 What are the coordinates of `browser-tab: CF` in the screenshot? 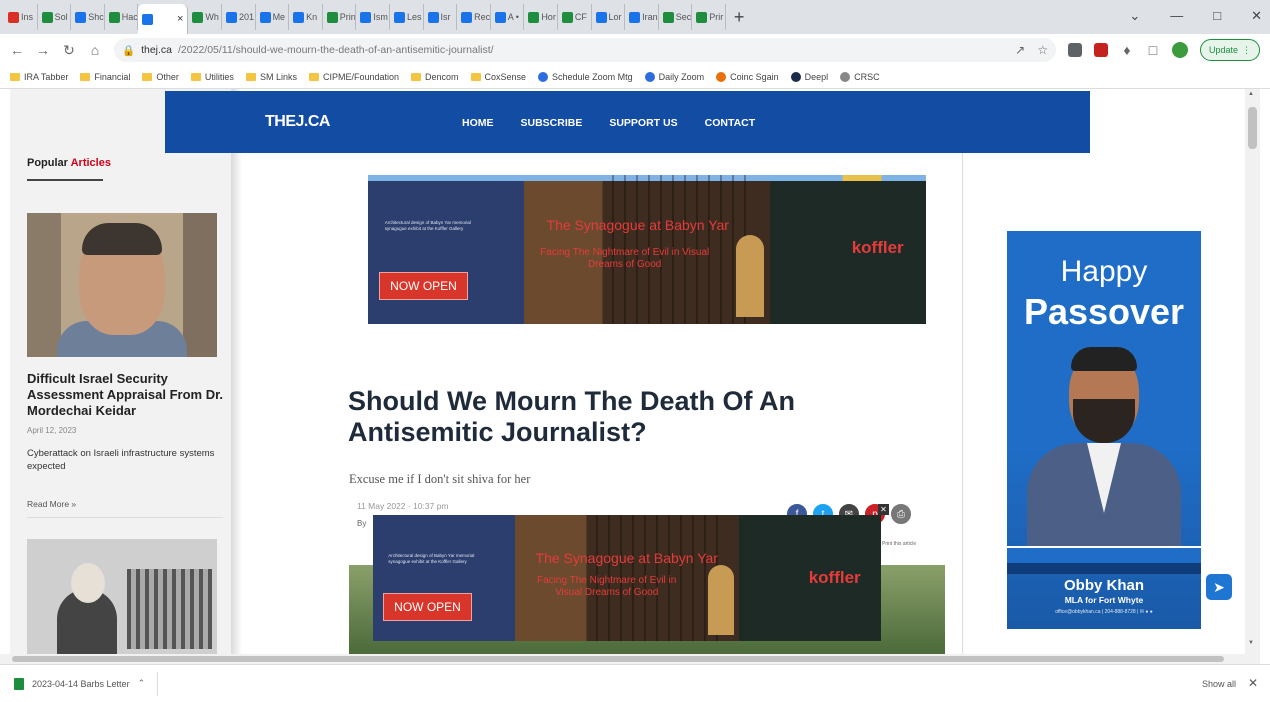 It's located at (575, 17).